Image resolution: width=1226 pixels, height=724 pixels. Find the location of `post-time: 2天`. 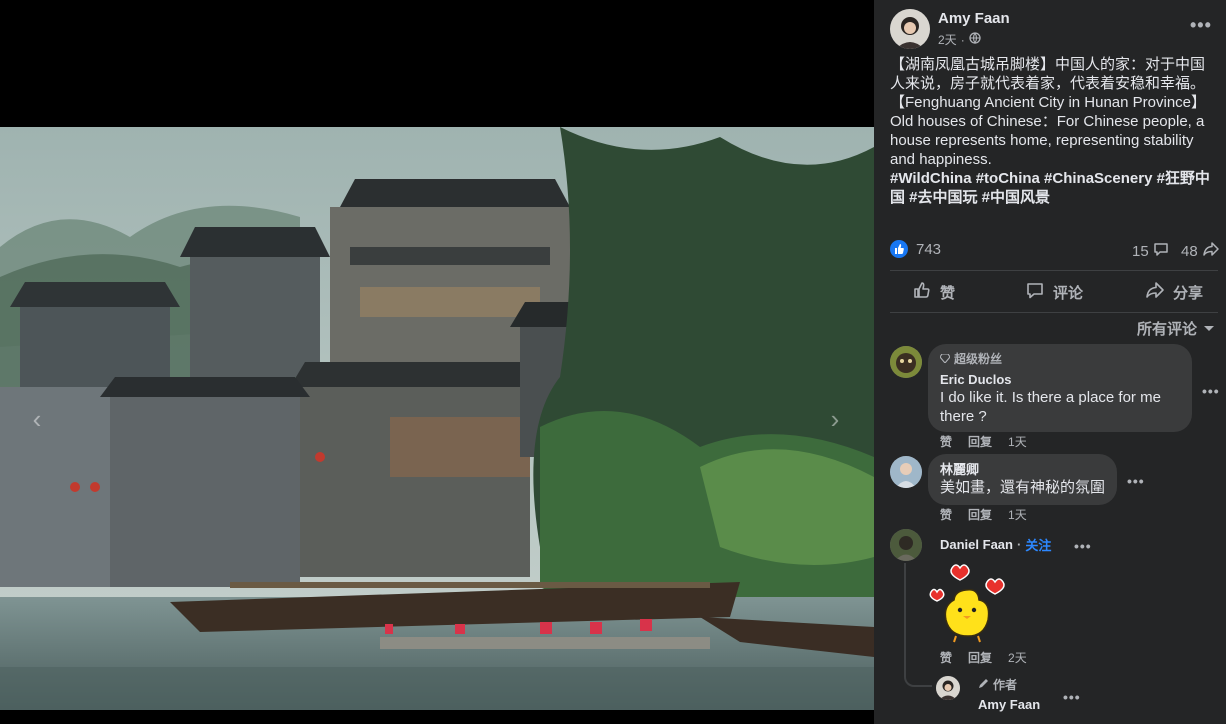

post-time: 2天 is located at coordinates (947, 39).